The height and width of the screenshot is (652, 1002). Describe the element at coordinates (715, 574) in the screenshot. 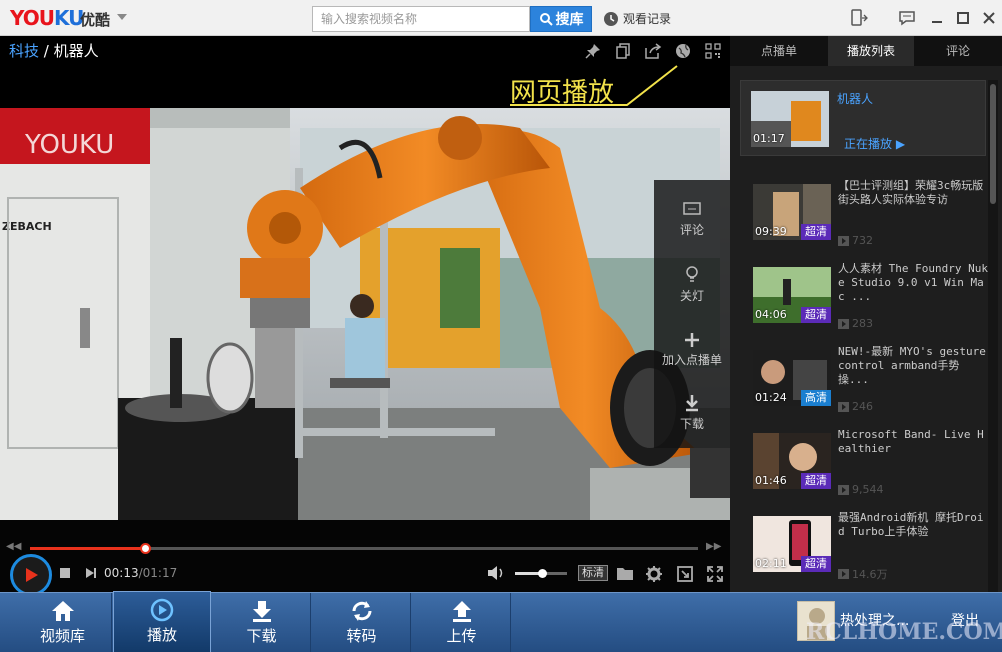

I see `fullscreen-icon` at that location.